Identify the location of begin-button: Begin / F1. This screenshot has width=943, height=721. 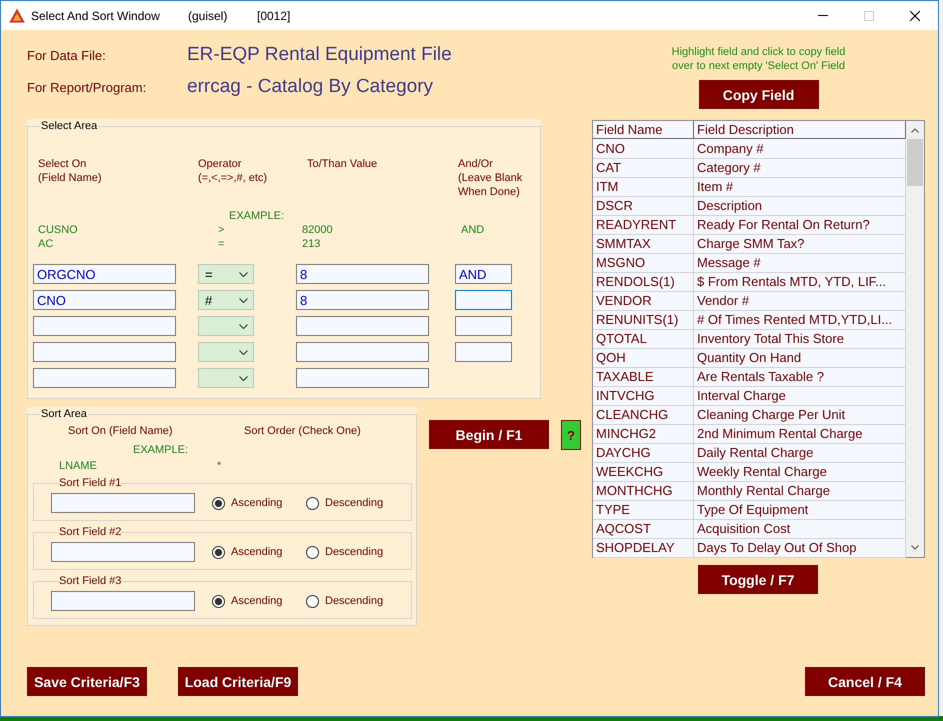
(489, 434).